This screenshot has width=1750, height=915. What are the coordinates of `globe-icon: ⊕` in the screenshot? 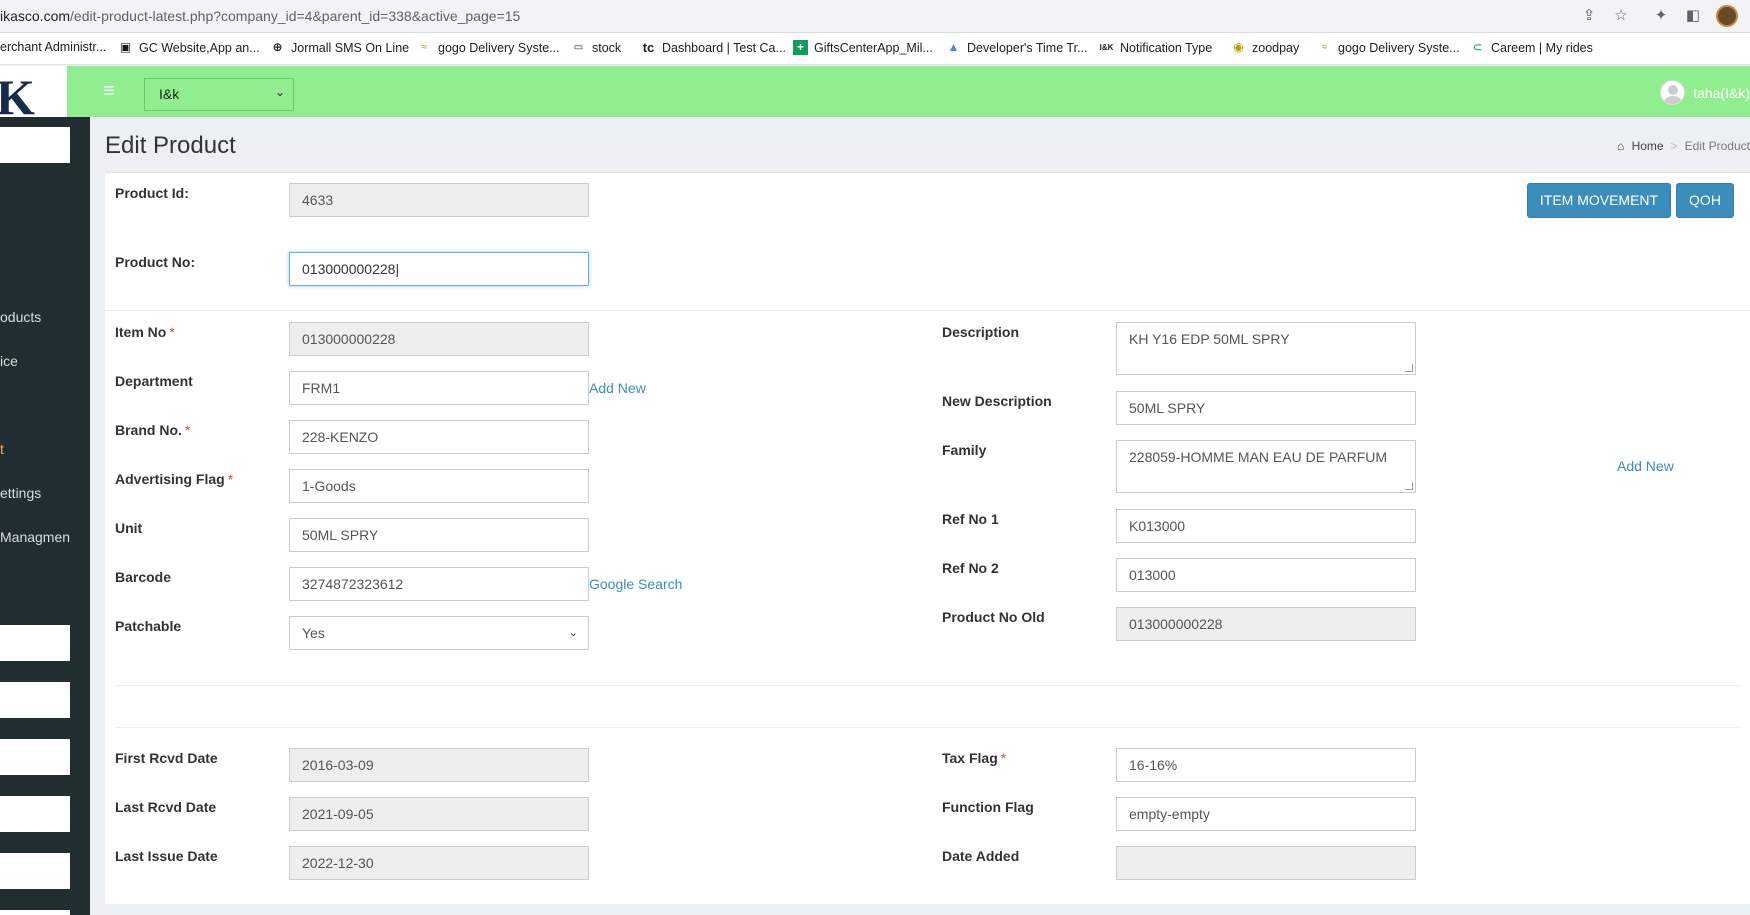 It's located at (277, 47).